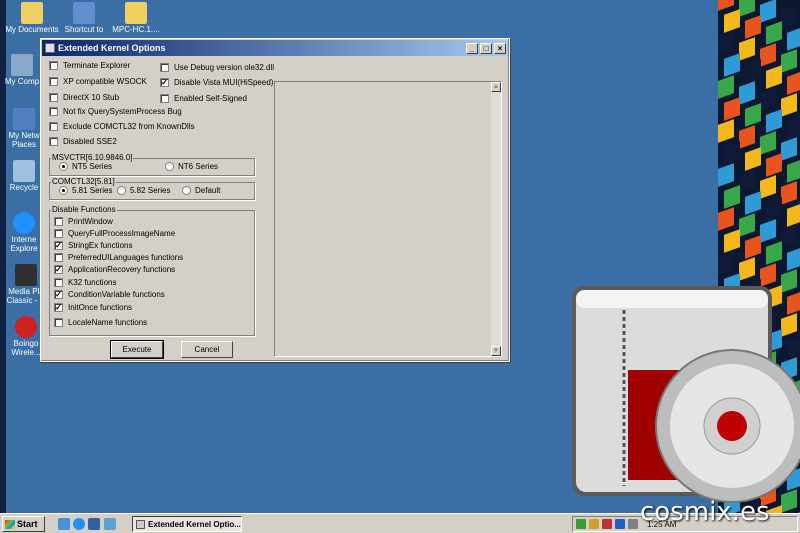 This screenshot has height=533, width=800. I want to click on maximize-button: □, so click(486, 48).